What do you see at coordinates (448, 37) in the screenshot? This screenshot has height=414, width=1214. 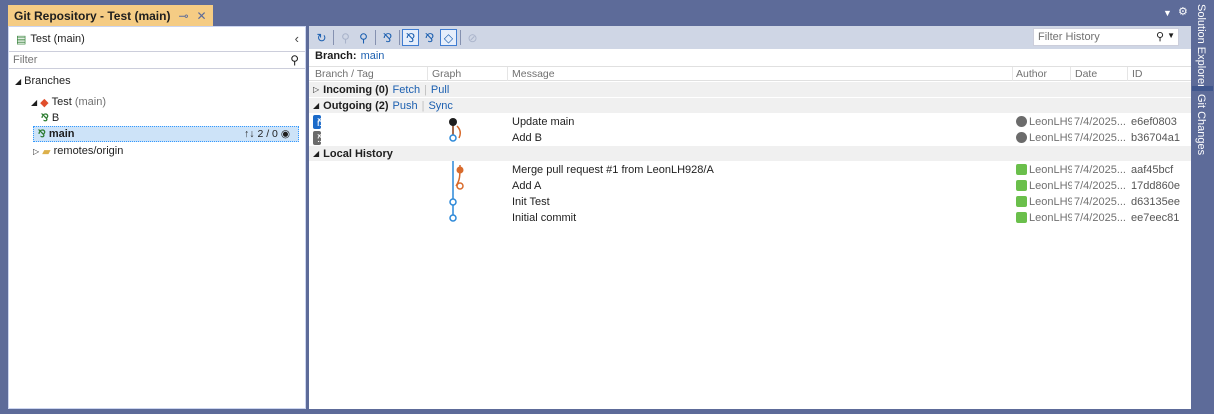 I see `show-tags-icon: ◇` at bounding box center [448, 37].